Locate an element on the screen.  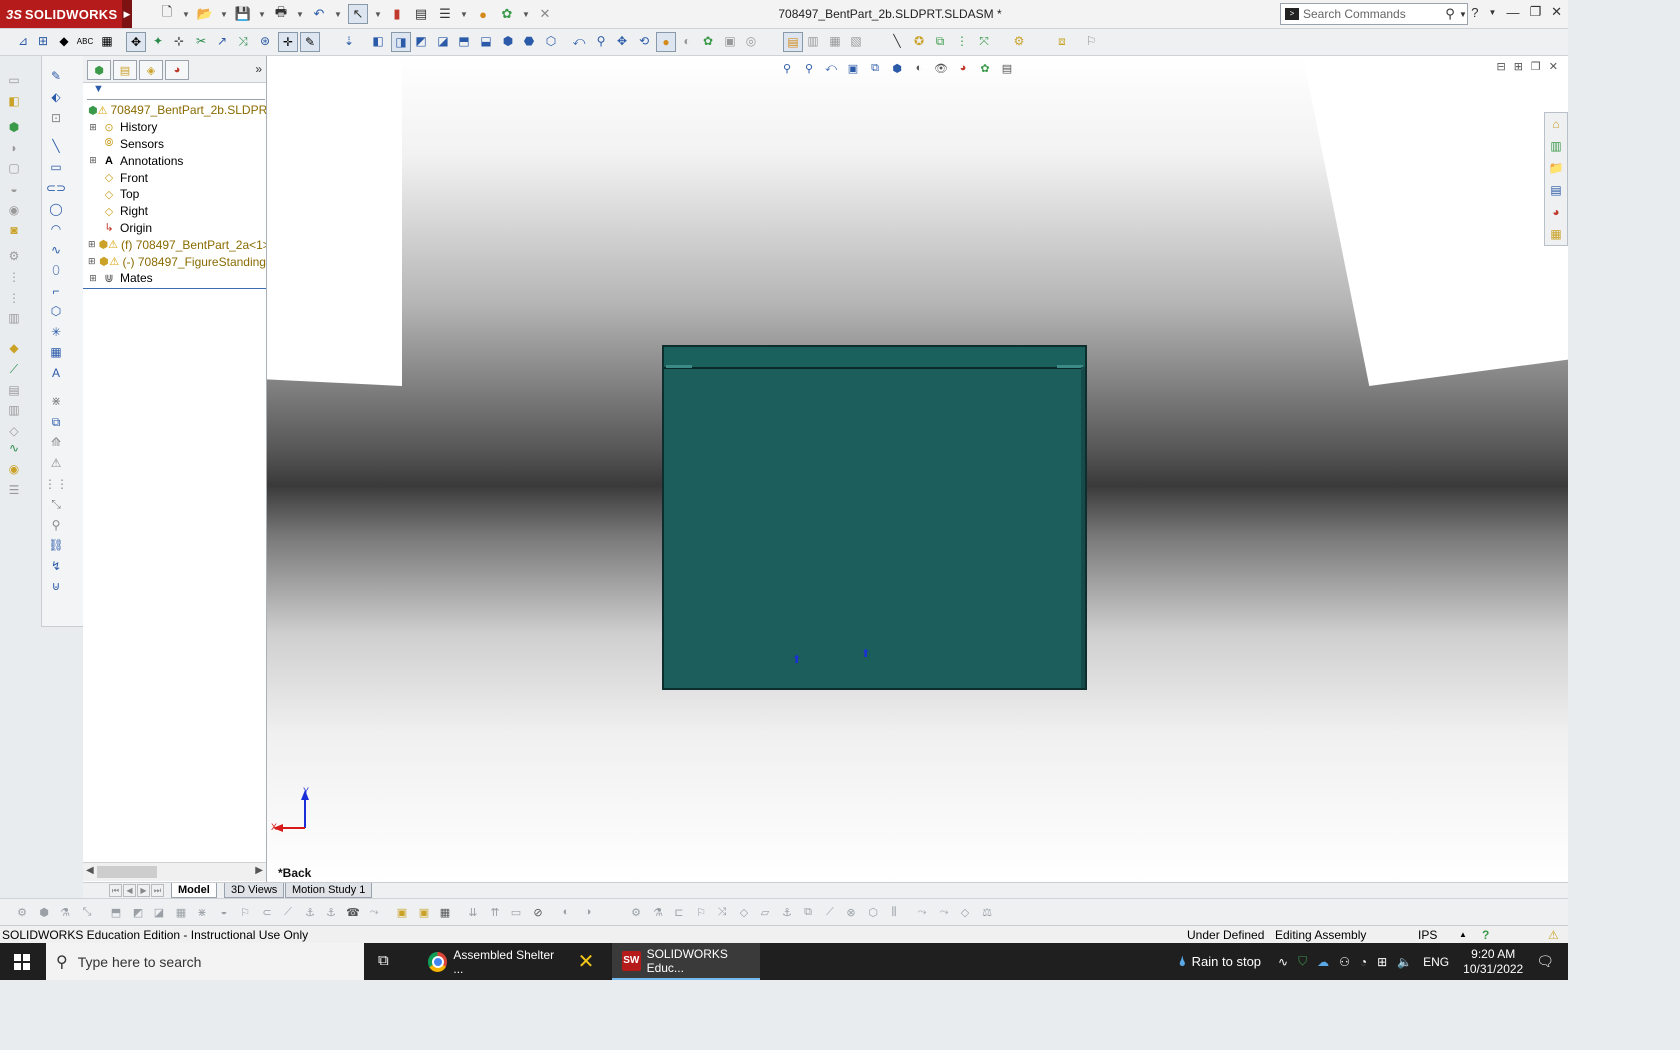
bottom-tool-32-icon: ◇ is located at coordinates (744, 912).